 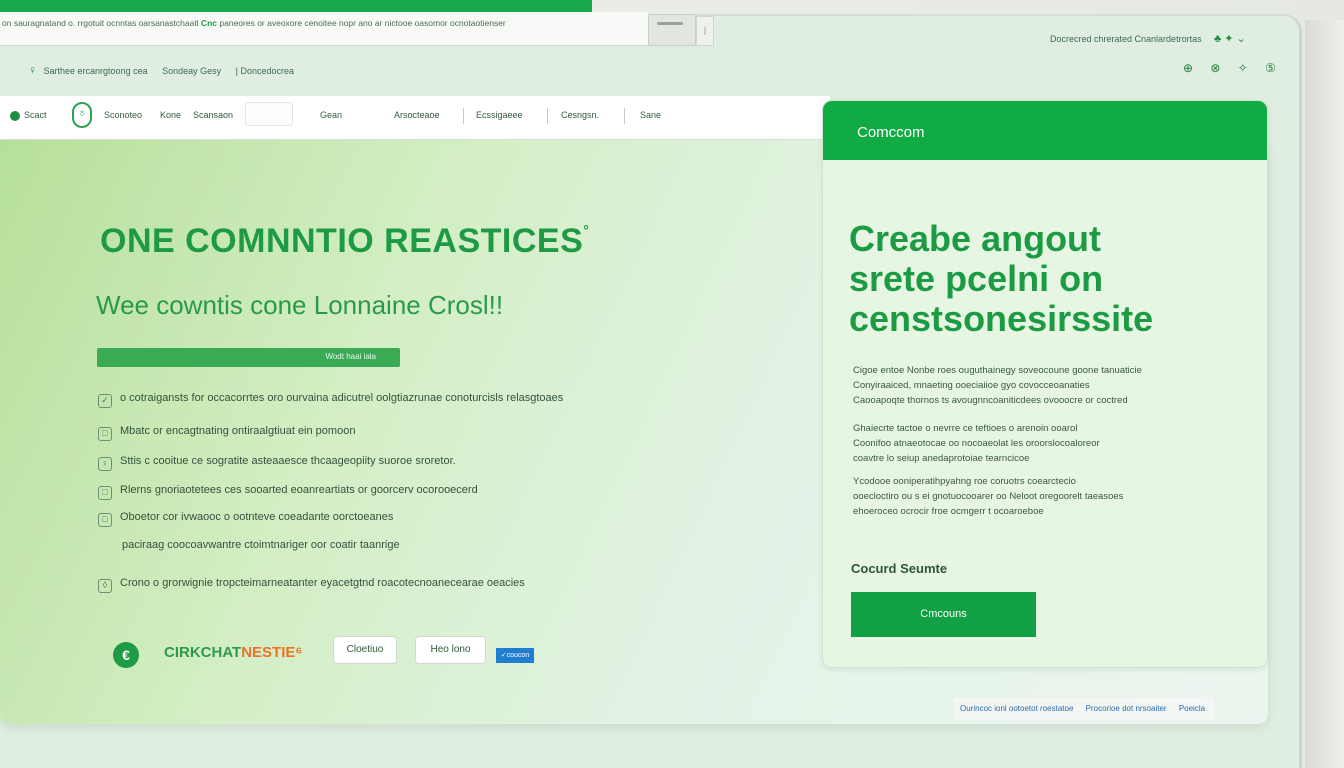 I want to click on nav-item-2: Sconoteo, so click(x=123, y=115).